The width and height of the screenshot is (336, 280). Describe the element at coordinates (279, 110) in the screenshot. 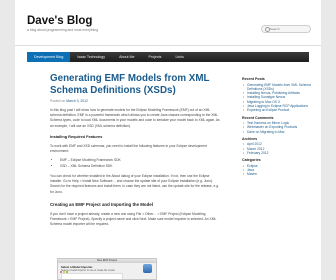

I see `recent-post-link: Exporting an Eclipse Product` at that location.